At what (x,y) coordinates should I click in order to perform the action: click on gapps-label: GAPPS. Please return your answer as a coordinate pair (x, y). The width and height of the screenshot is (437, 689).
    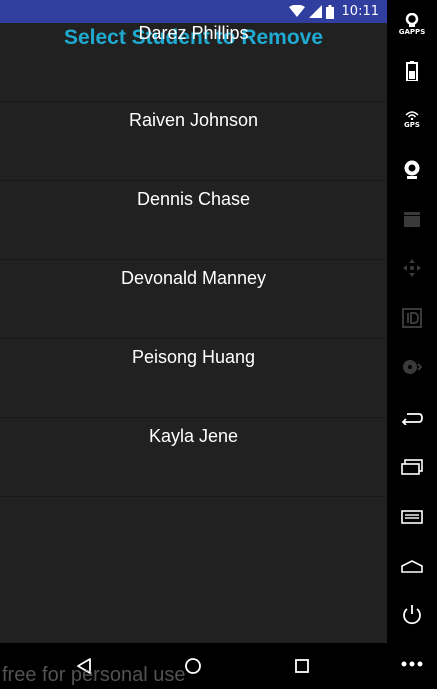
    Looking at the image, I should click on (412, 31).